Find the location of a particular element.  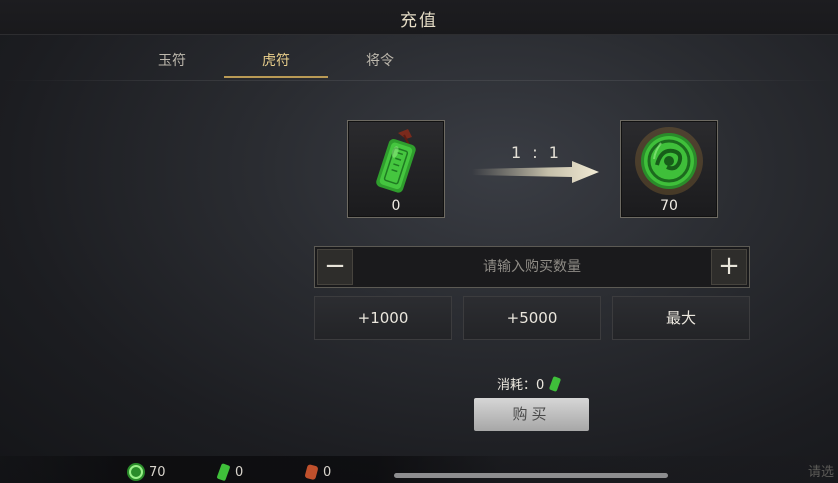

add-1000-button: +1000 is located at coordinates (383, 318).